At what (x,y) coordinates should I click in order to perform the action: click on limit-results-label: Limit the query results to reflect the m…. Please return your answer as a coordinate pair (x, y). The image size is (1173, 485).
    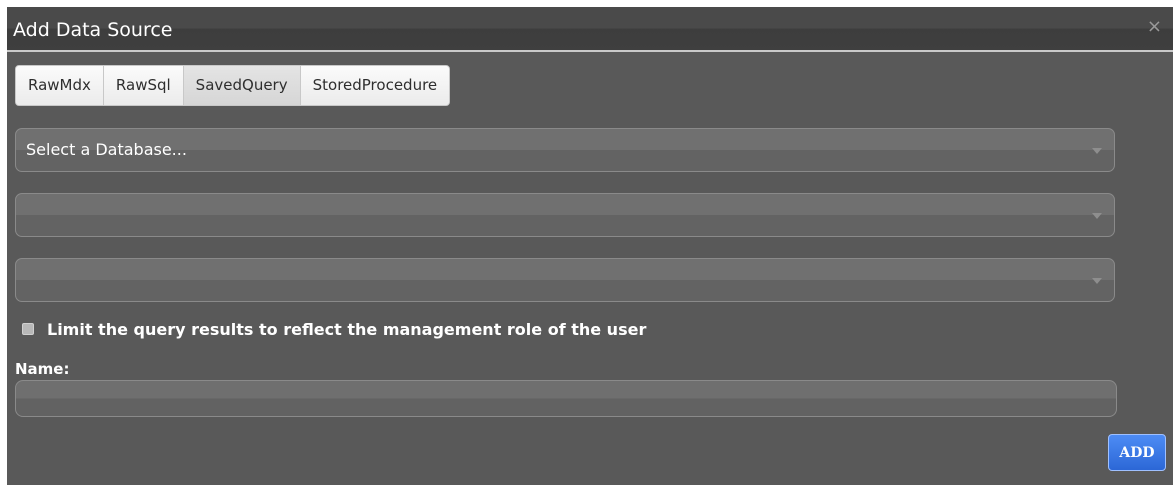
    Looking at the image, I should click on (347, 329).